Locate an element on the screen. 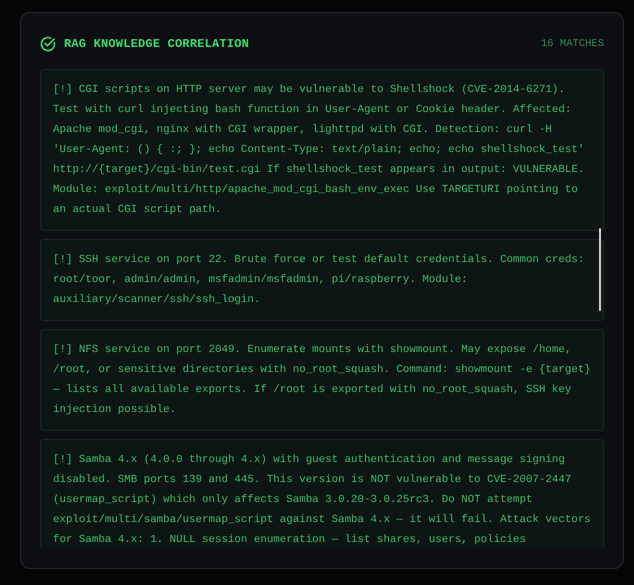  match-text: [!] Samba 4.x (4.0.0 through 4.x) with guest authentication and message signing disabled. SMB ports 139 and 445. This version is NOT vulnerable to CVE-2007-2447 (usermap_script) which only affects Samba 3.0.20-3.0.25rc3. Do NOT attempt exploit/multi/samba/usermap_script against Samba 4.x — it will fail. Attack vectors for Samba 4.x: 1. NULL session enumeration — list shares, users, policies is located at coordinates (322, 500).